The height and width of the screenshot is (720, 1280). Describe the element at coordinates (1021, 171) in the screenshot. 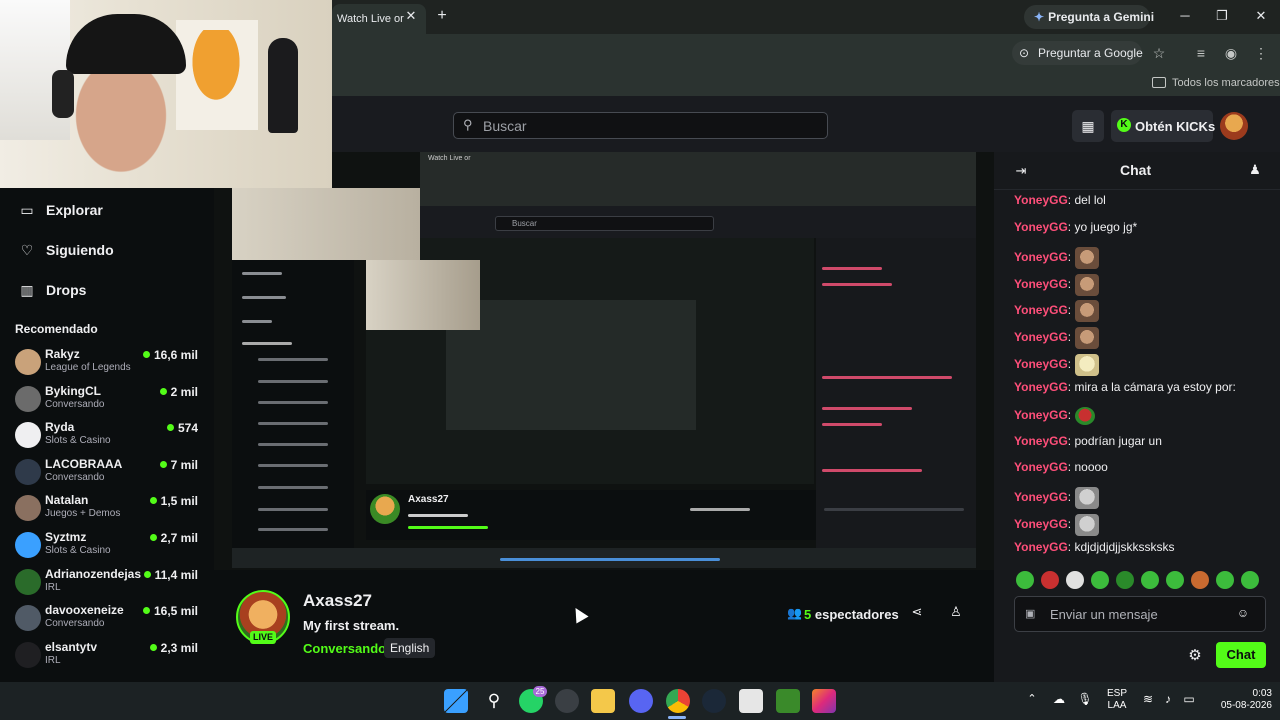

I see `collapse-chat-icon: ⇥` at that location.